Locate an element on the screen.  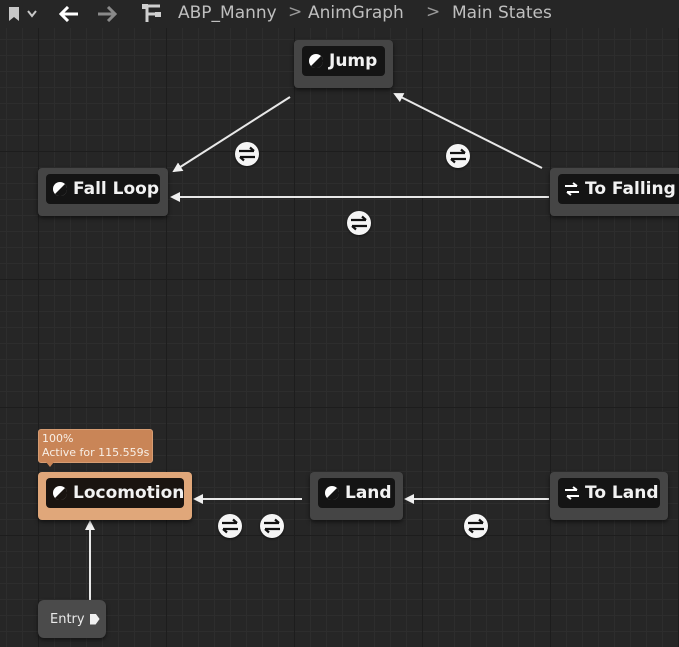
link-jump-to-fallloop is located at coordinates (231, 134).